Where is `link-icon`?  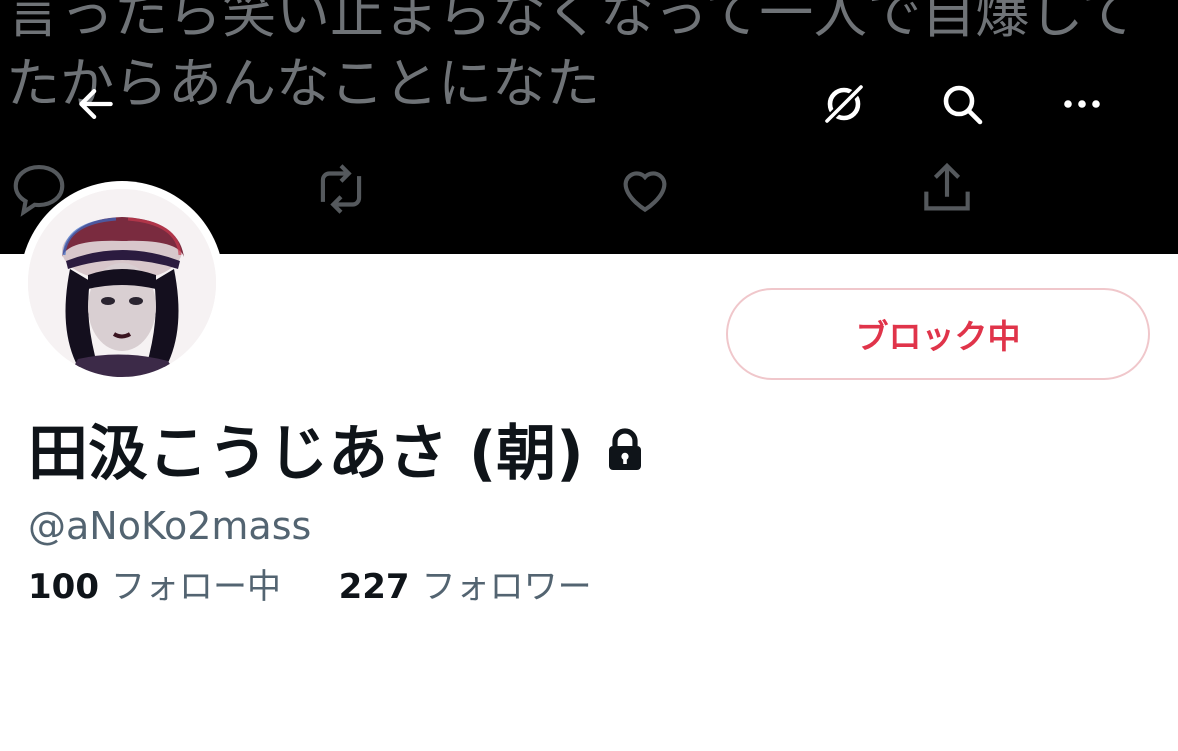
link-icon is located at coordinates (844, 104).